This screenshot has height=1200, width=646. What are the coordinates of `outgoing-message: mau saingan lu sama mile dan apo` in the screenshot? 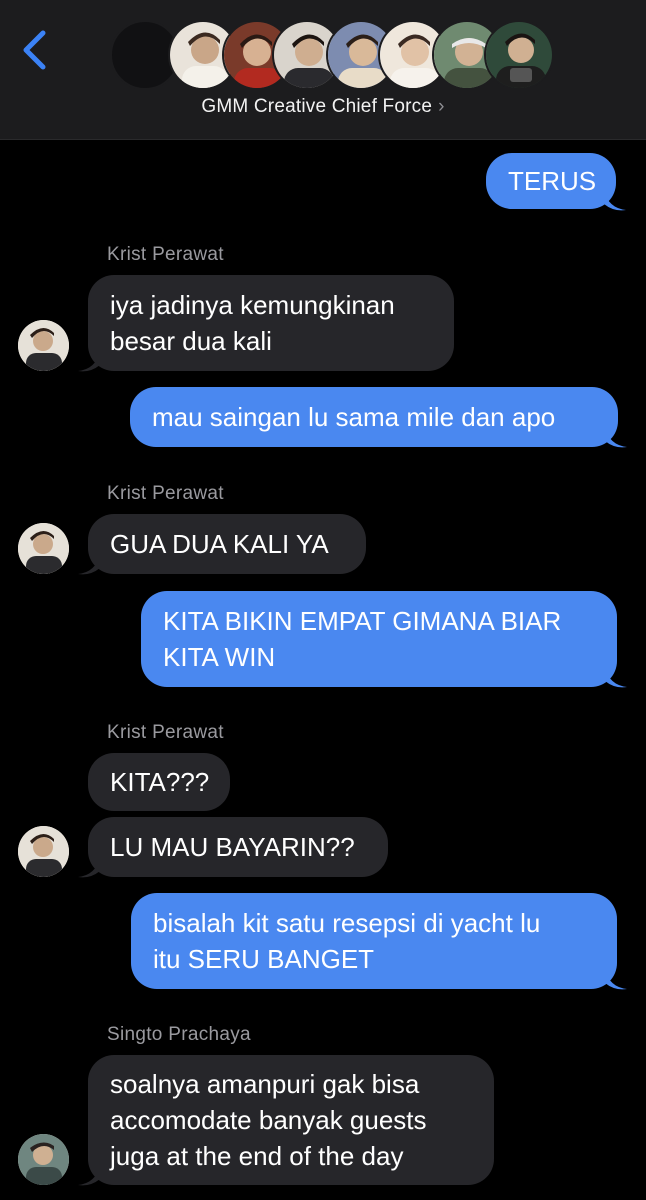 It's located at (374, 417).